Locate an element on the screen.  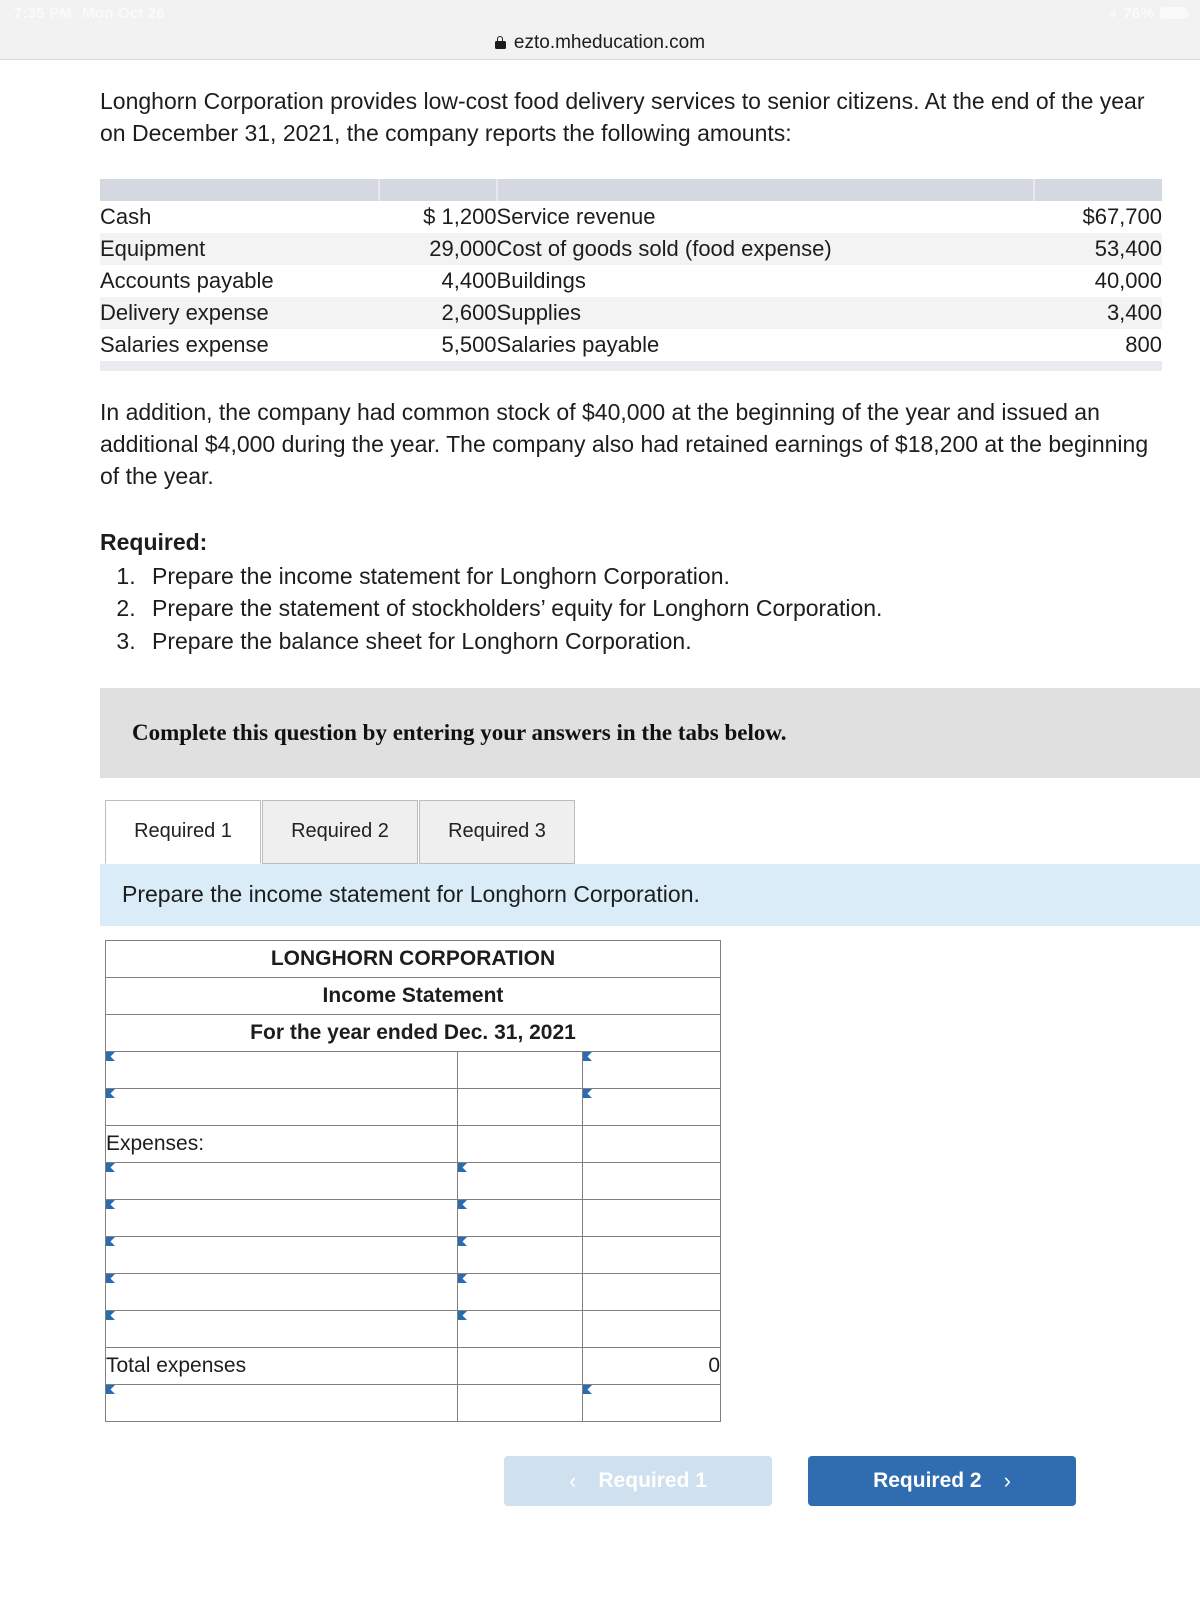
status-bar-right: ◕ 76% is located at coordinates (1148, 13).